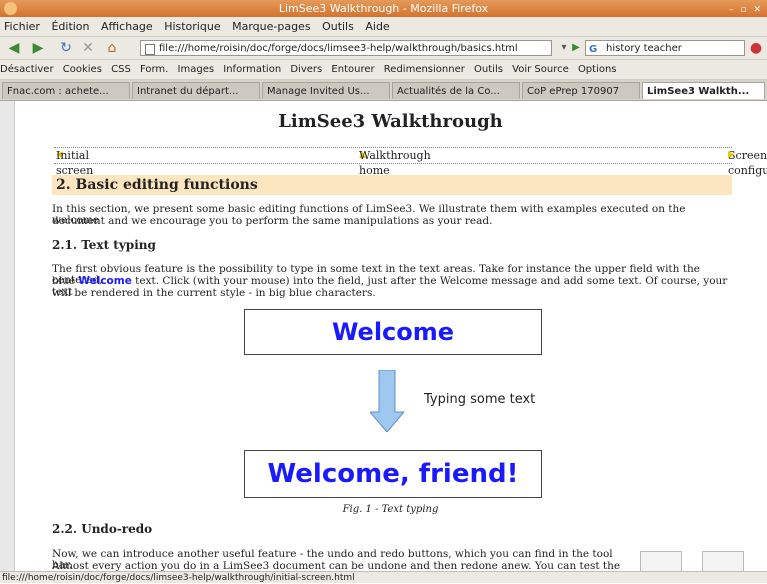 The width and height of the screenshot is (767, 584). What do you see at coordinates (392, 185) in the screenshot?
I see `section-title: 2. Basic editing functions` at bounding box center [392, 185].